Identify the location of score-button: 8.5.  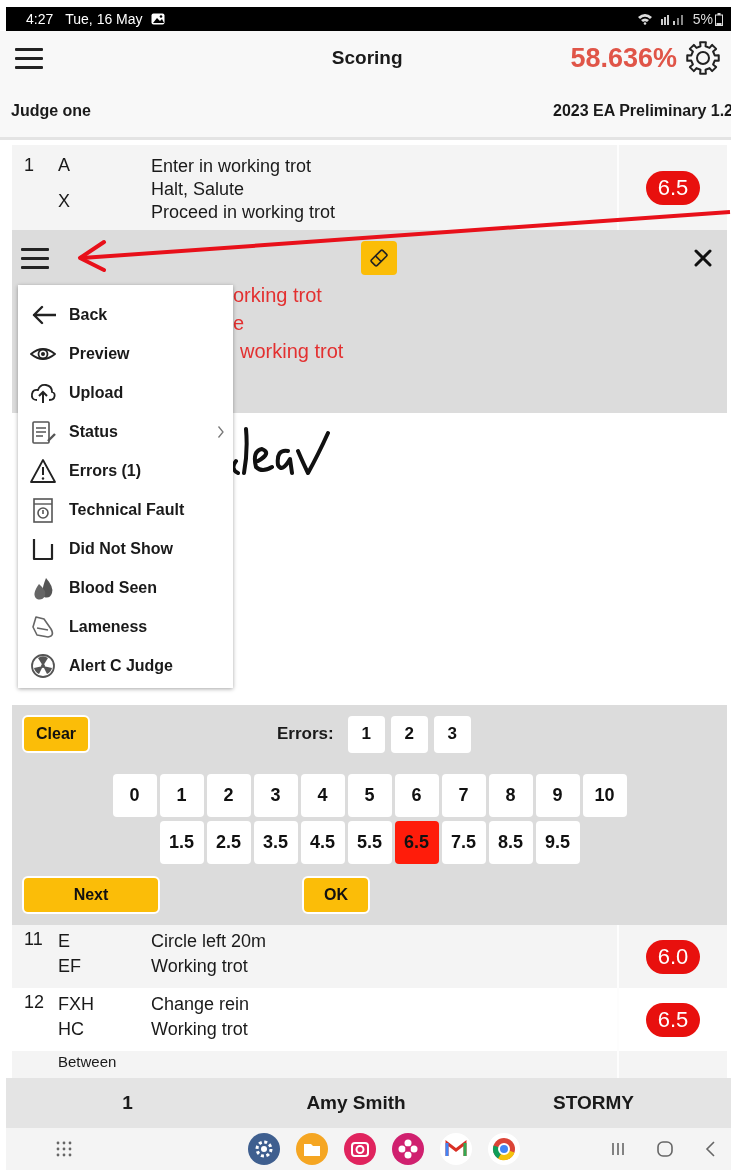
(510, 842).